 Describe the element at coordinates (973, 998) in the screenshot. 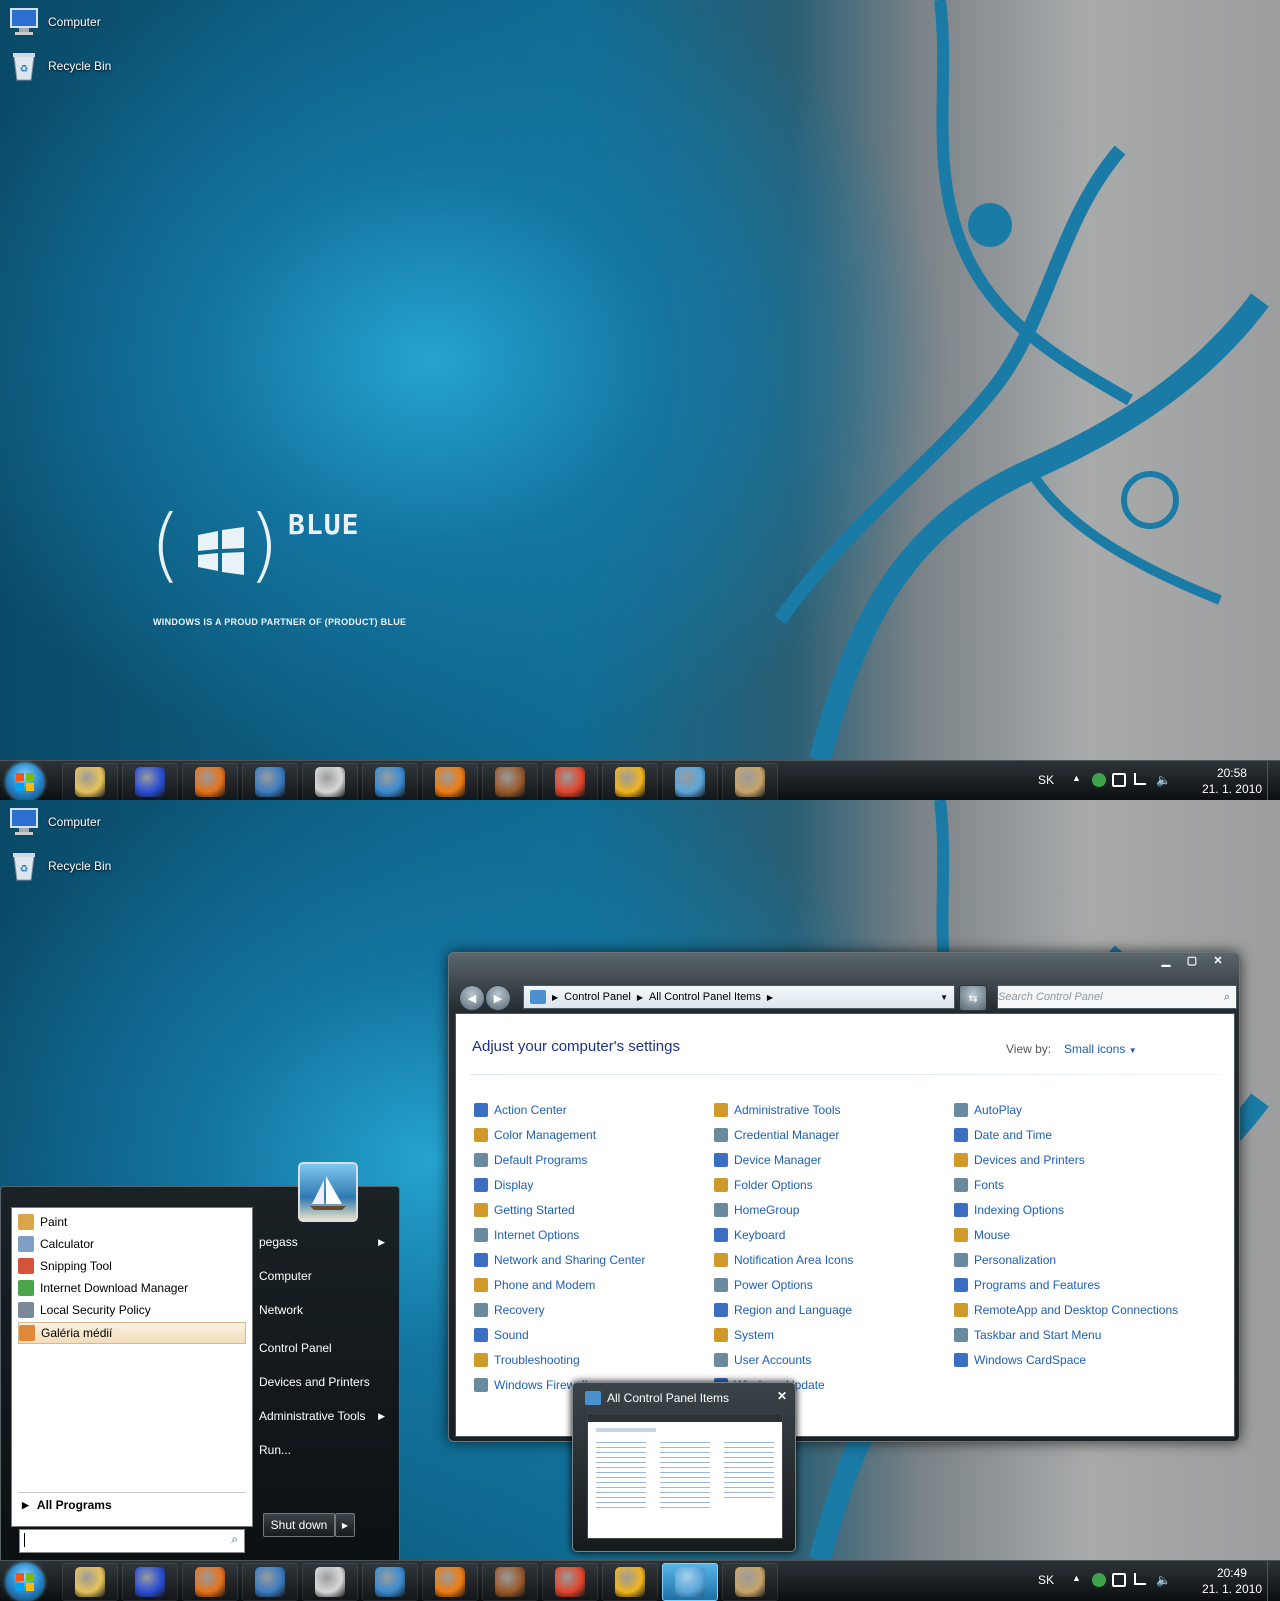

I see `refresh-button: ⇆` at that location.